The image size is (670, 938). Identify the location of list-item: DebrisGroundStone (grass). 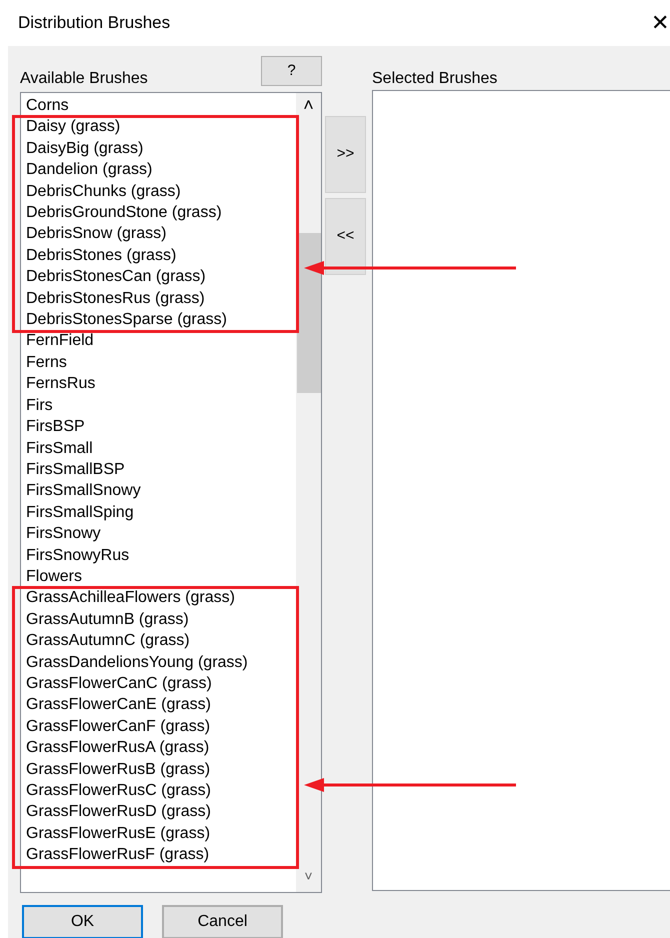
(161, 213).